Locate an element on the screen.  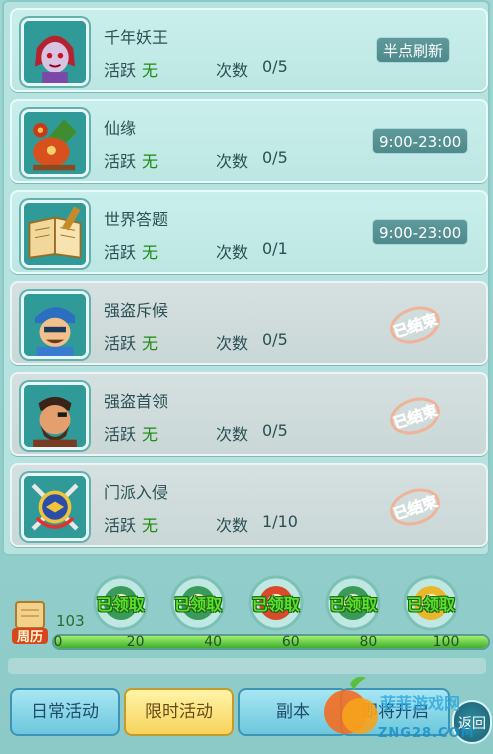
progress-tick-label: 40 is located at coordinates (213, 642).